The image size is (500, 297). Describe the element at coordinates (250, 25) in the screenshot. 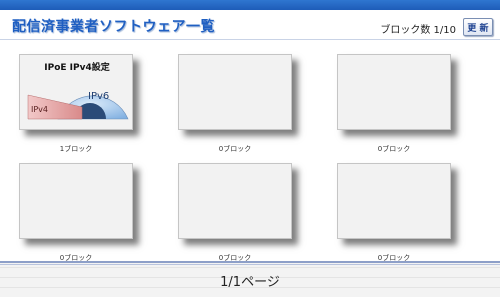

I see `header: 配信済事業者ソフトウェア一覧 ブロック数 1/10 更 新` at that location.